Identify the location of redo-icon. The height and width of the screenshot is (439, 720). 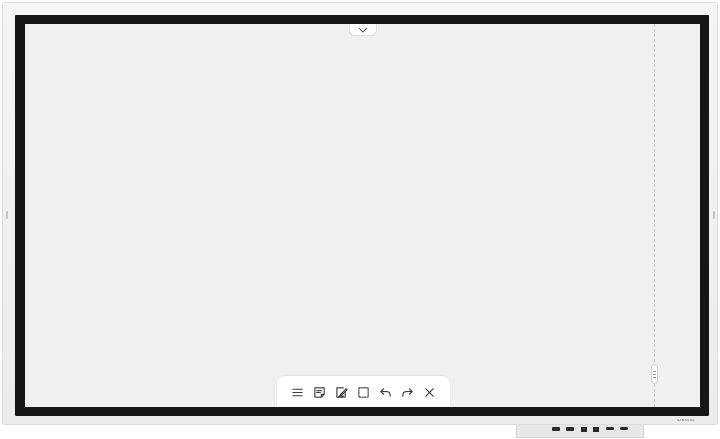
(407, 392).